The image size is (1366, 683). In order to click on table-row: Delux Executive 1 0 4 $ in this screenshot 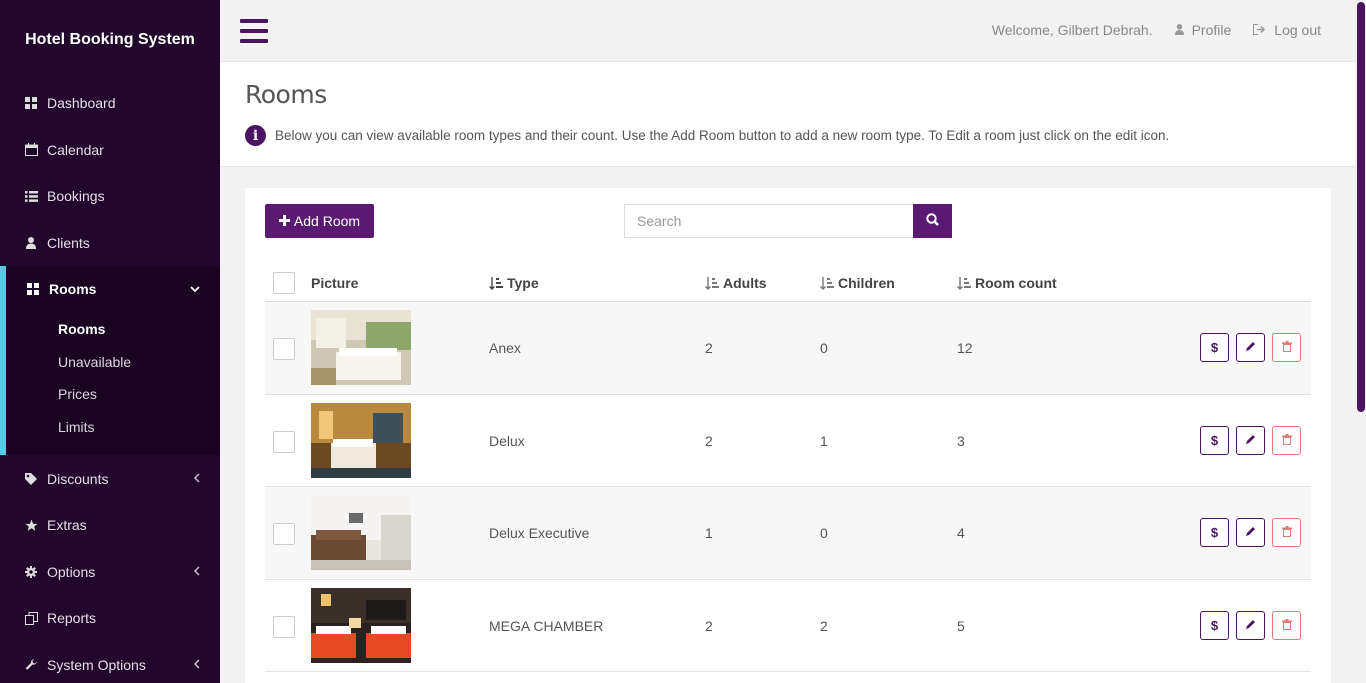, I will do `click(788, 533)`.